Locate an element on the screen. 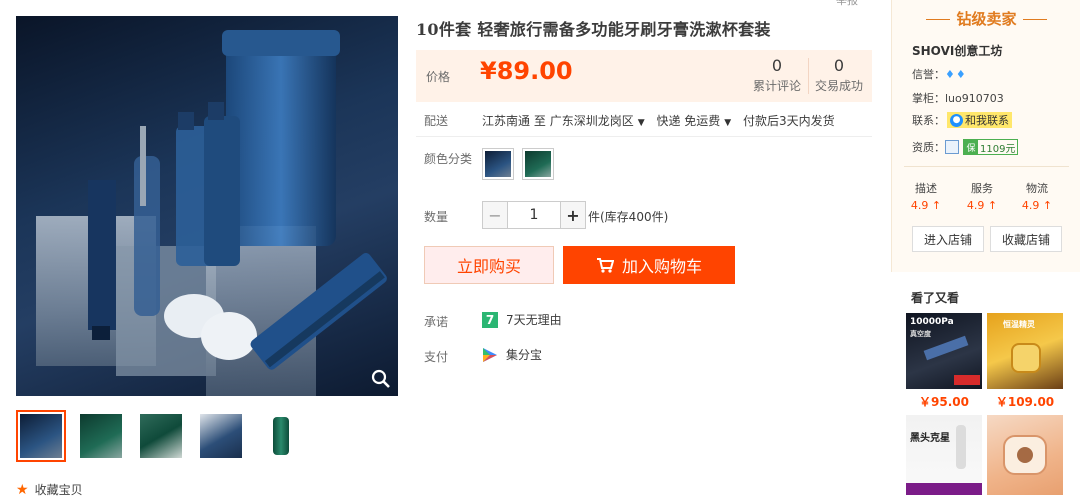  delivery-label: 配送 is located at coordinates (436, 121).